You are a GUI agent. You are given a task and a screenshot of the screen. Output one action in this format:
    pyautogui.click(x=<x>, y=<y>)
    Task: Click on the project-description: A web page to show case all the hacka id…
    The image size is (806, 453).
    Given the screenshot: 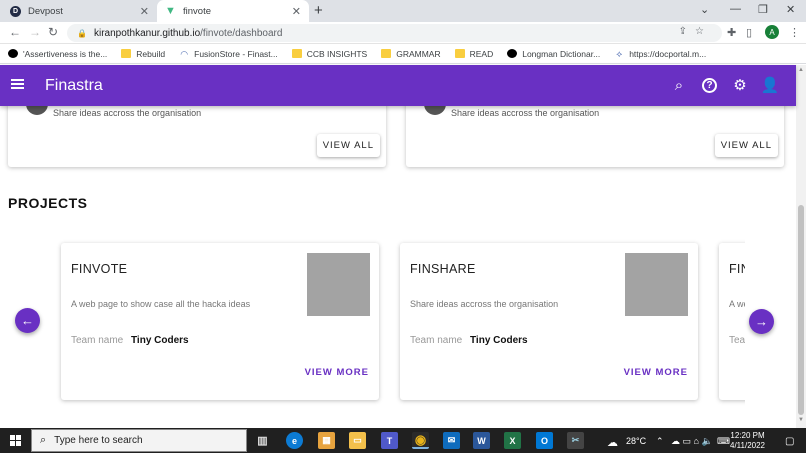 What is the action you would take?
    pyautogui.click(x=161, y=304)
    